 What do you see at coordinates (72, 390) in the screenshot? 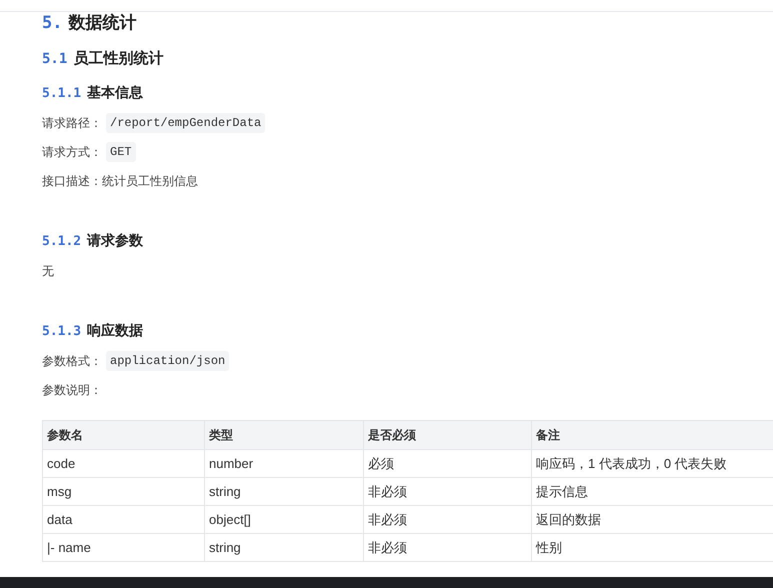
I see `field-label: 参数说明：` at bounding box center [72, 390].